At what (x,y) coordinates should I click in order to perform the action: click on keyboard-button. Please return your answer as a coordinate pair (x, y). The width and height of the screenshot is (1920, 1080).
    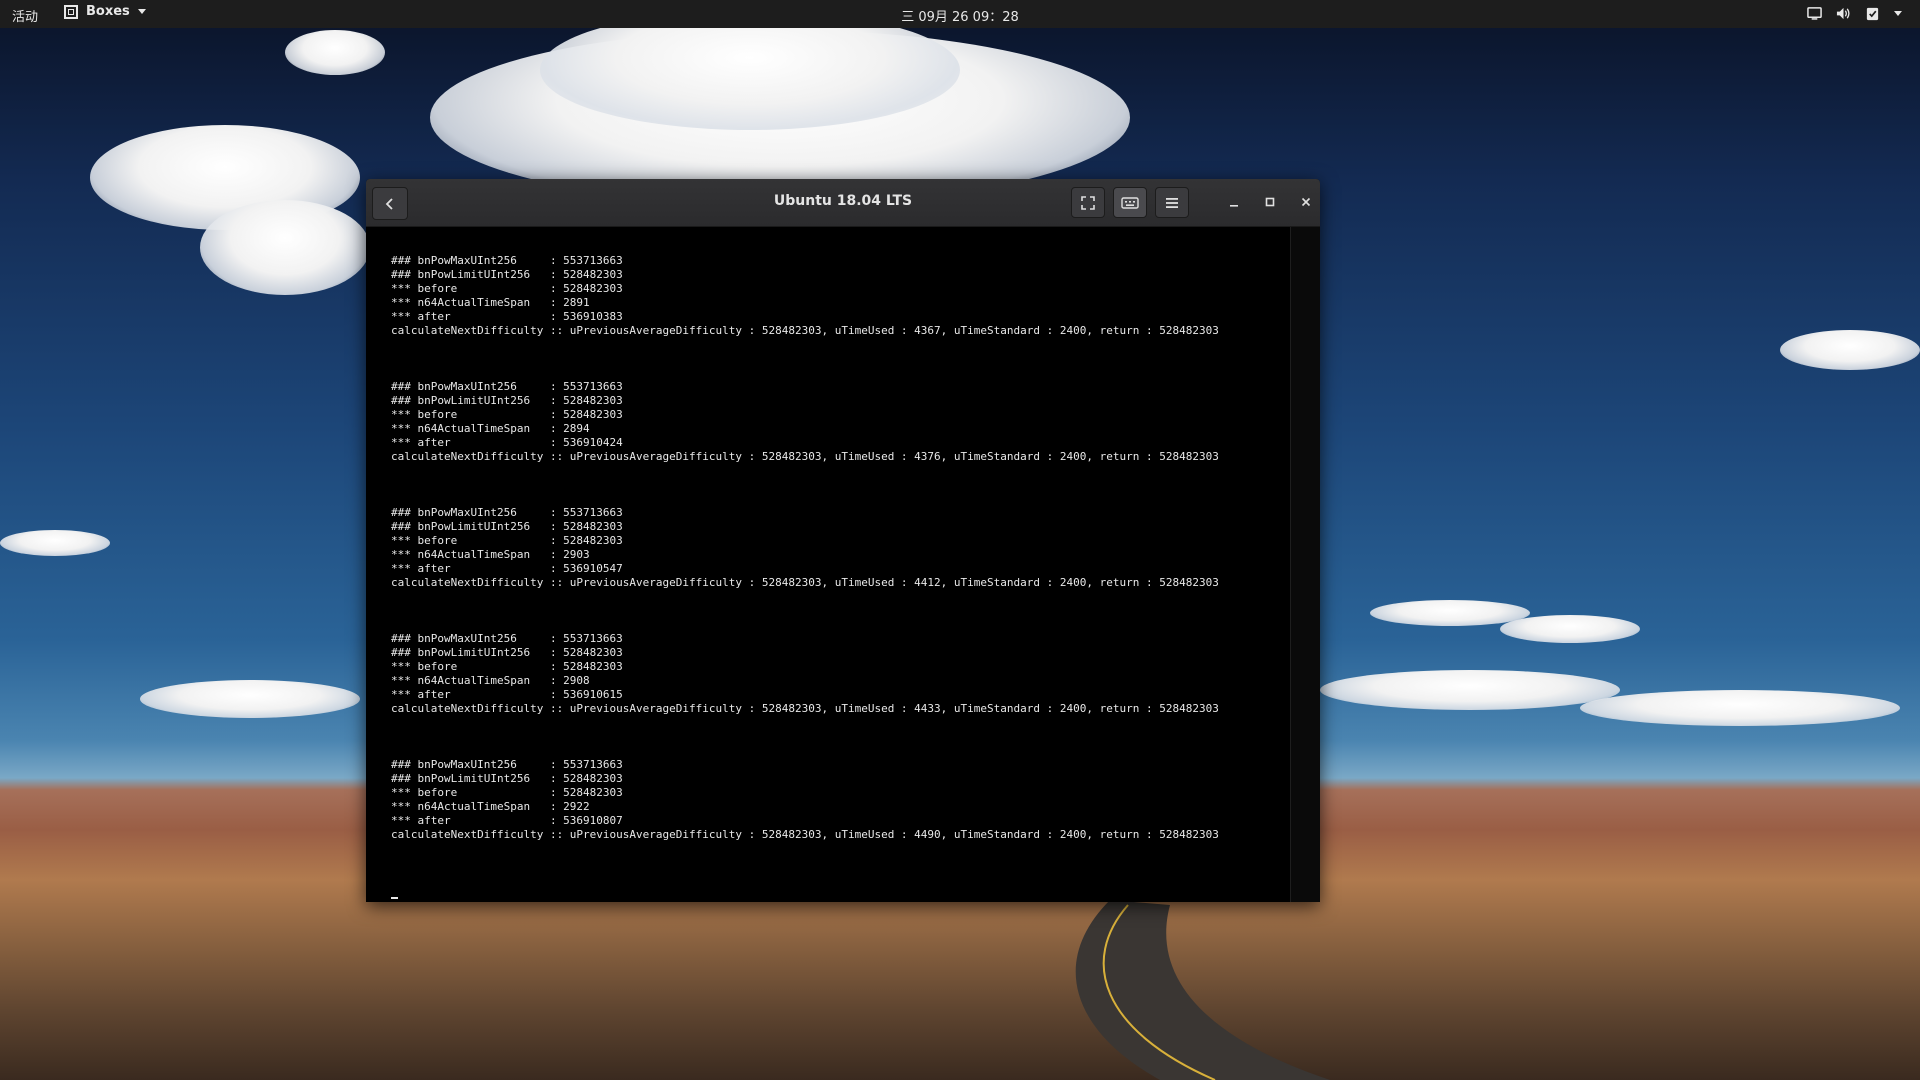
    Looking at the image, I should click on (1130, 202).